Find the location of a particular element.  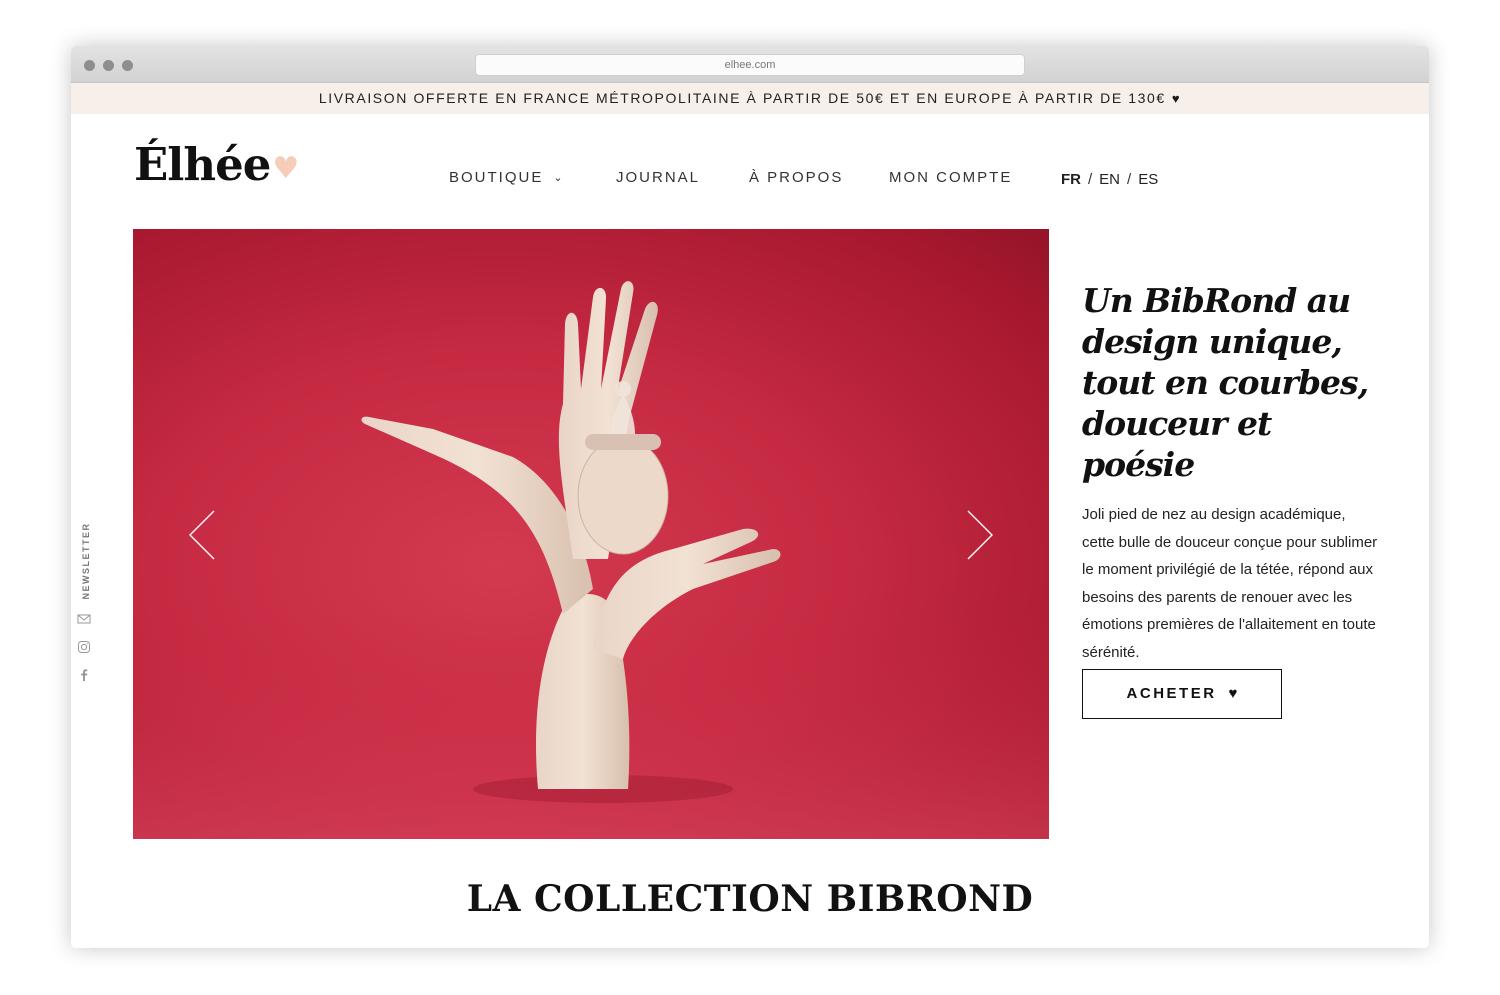

slider-next-arrow-icon is located at coordinates (980, 535).